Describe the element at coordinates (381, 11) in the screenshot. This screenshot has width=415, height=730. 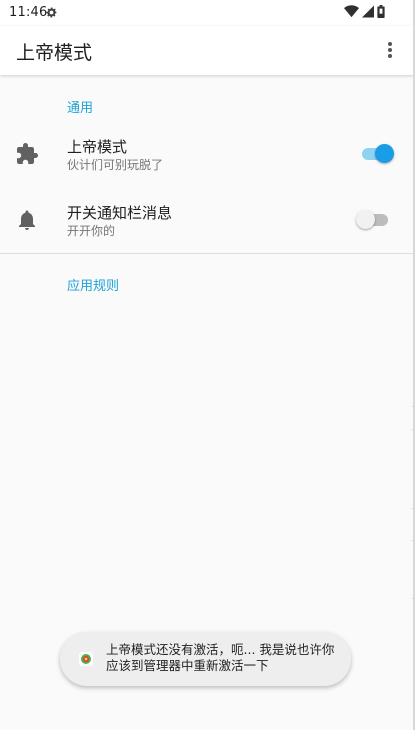
I see `battery-icon` at that location.